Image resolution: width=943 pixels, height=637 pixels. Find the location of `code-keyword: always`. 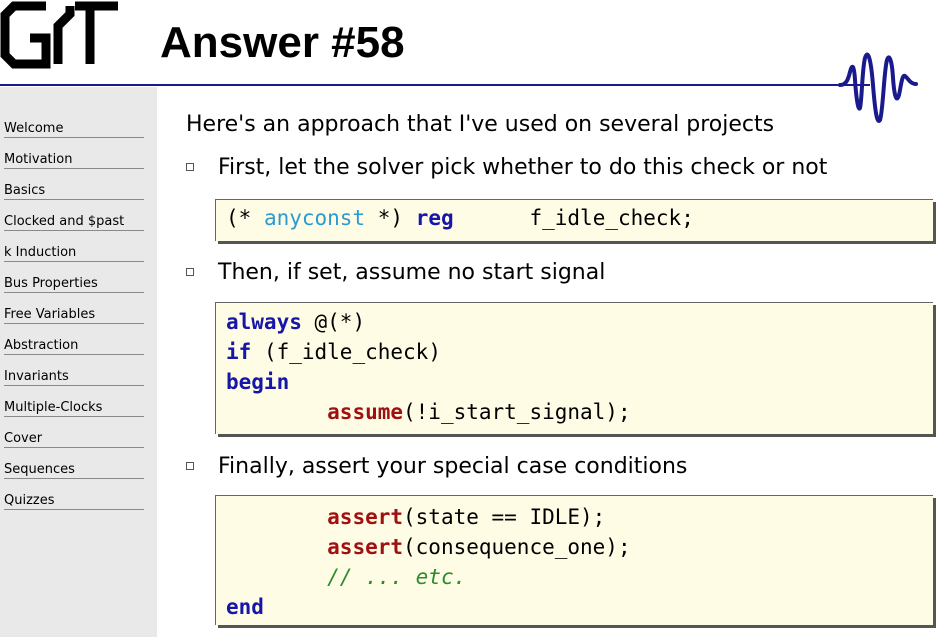

code-keyword: always is located at coordinates (264, 322).